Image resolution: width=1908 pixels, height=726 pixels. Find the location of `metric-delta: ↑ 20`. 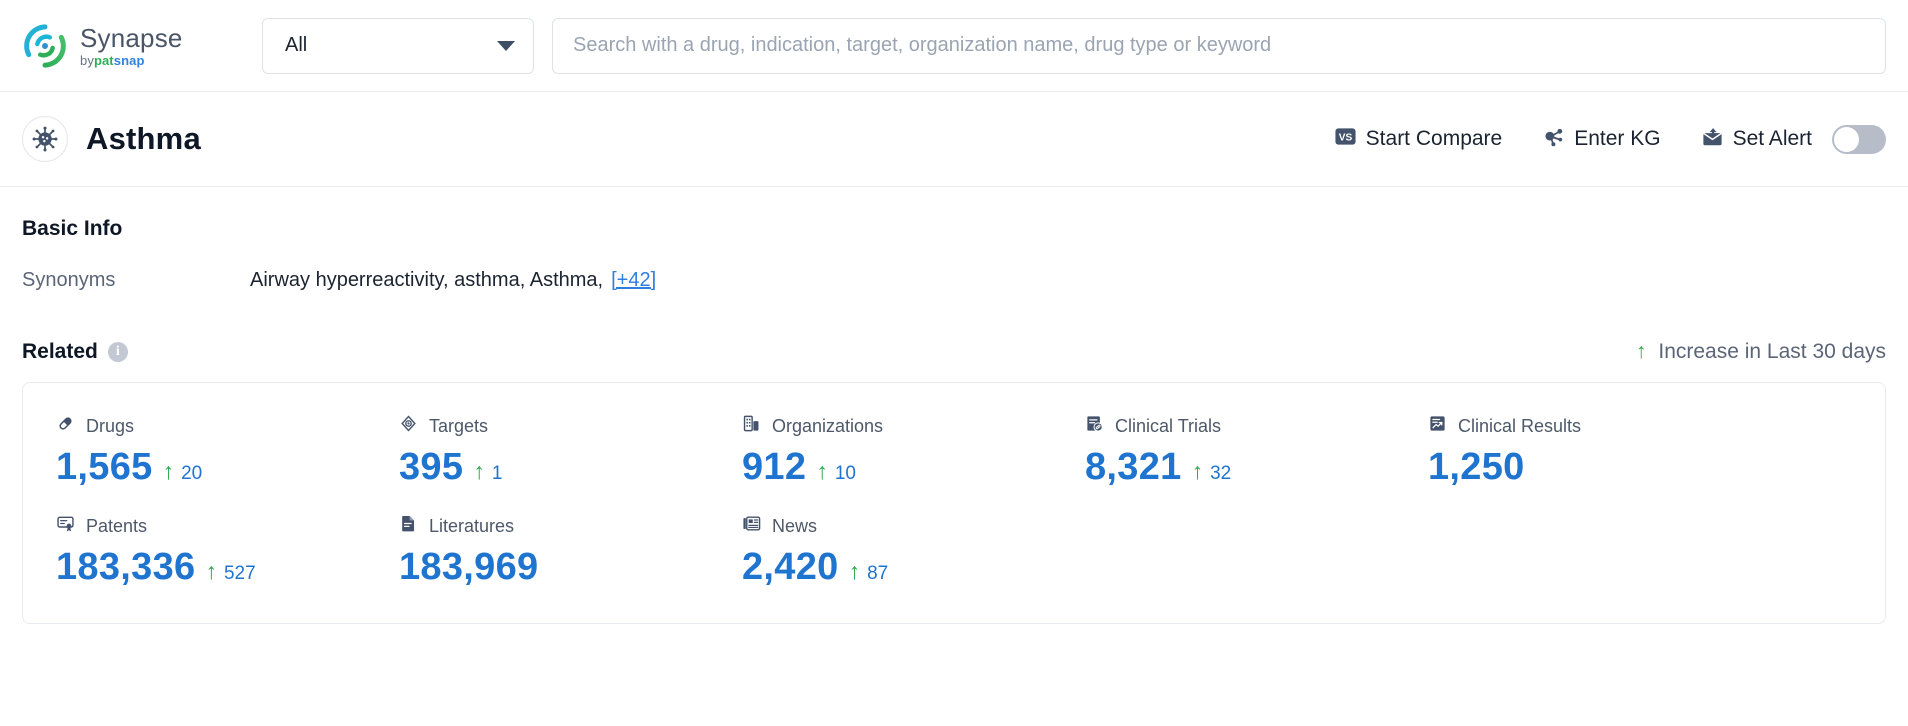

metric-delta: ↑ 20 is located at coordinates (183, 472).